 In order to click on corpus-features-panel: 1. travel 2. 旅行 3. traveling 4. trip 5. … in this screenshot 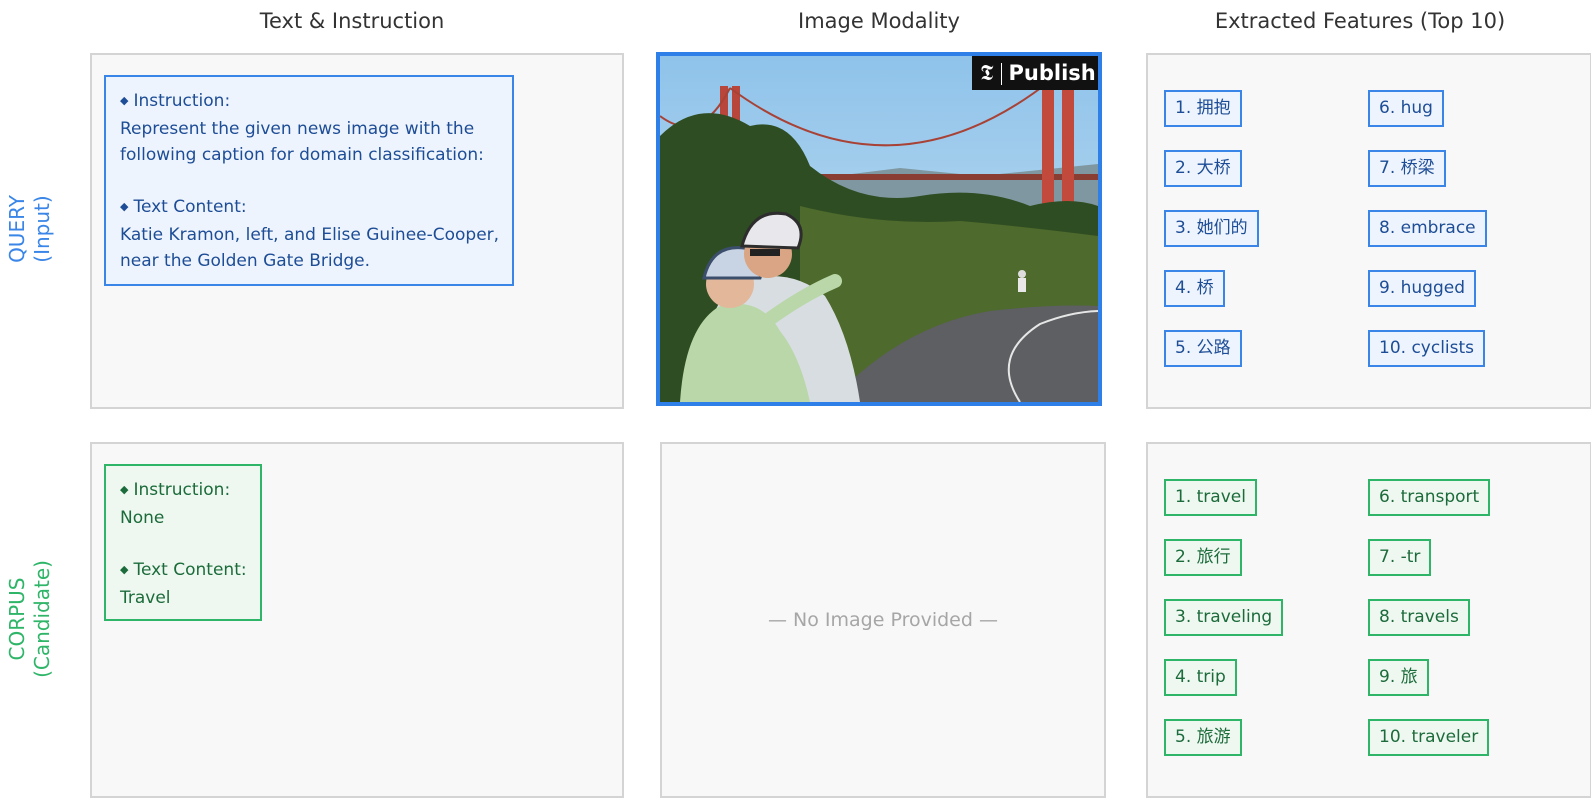, I will do `click(1368, 620)`.